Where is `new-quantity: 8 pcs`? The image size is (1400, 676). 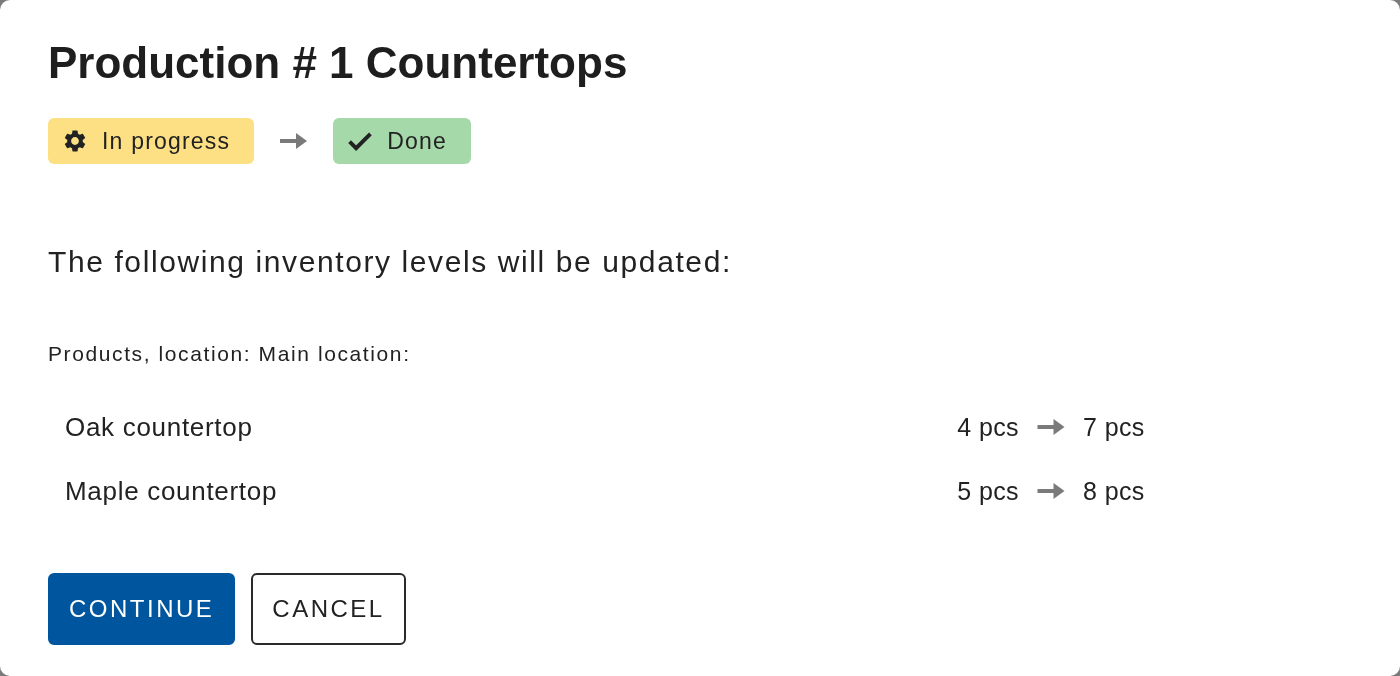 new-quantity: 8 pcs is located at coordinates (1114, 491).